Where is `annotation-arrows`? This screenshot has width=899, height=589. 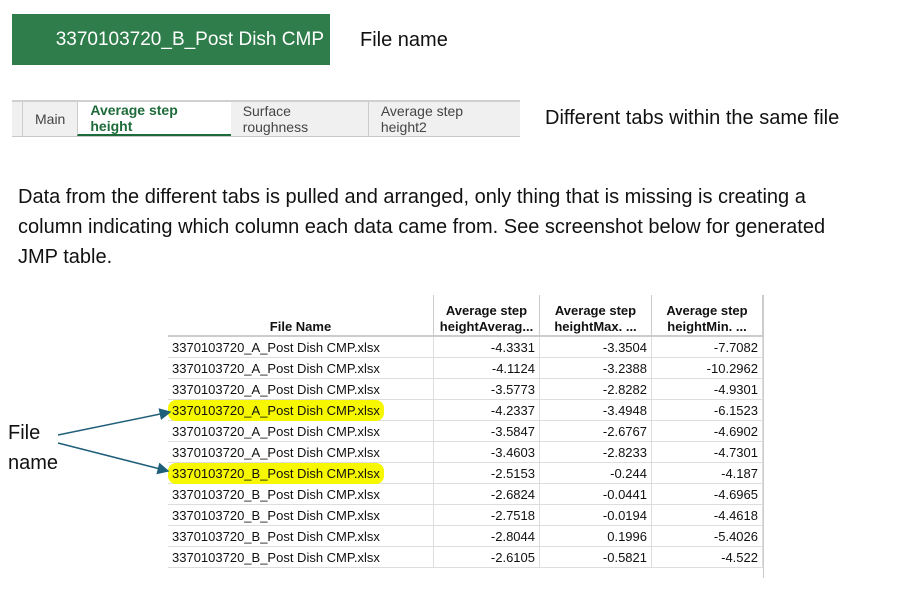 annotation-arrows is located at coordinates (114, 441).